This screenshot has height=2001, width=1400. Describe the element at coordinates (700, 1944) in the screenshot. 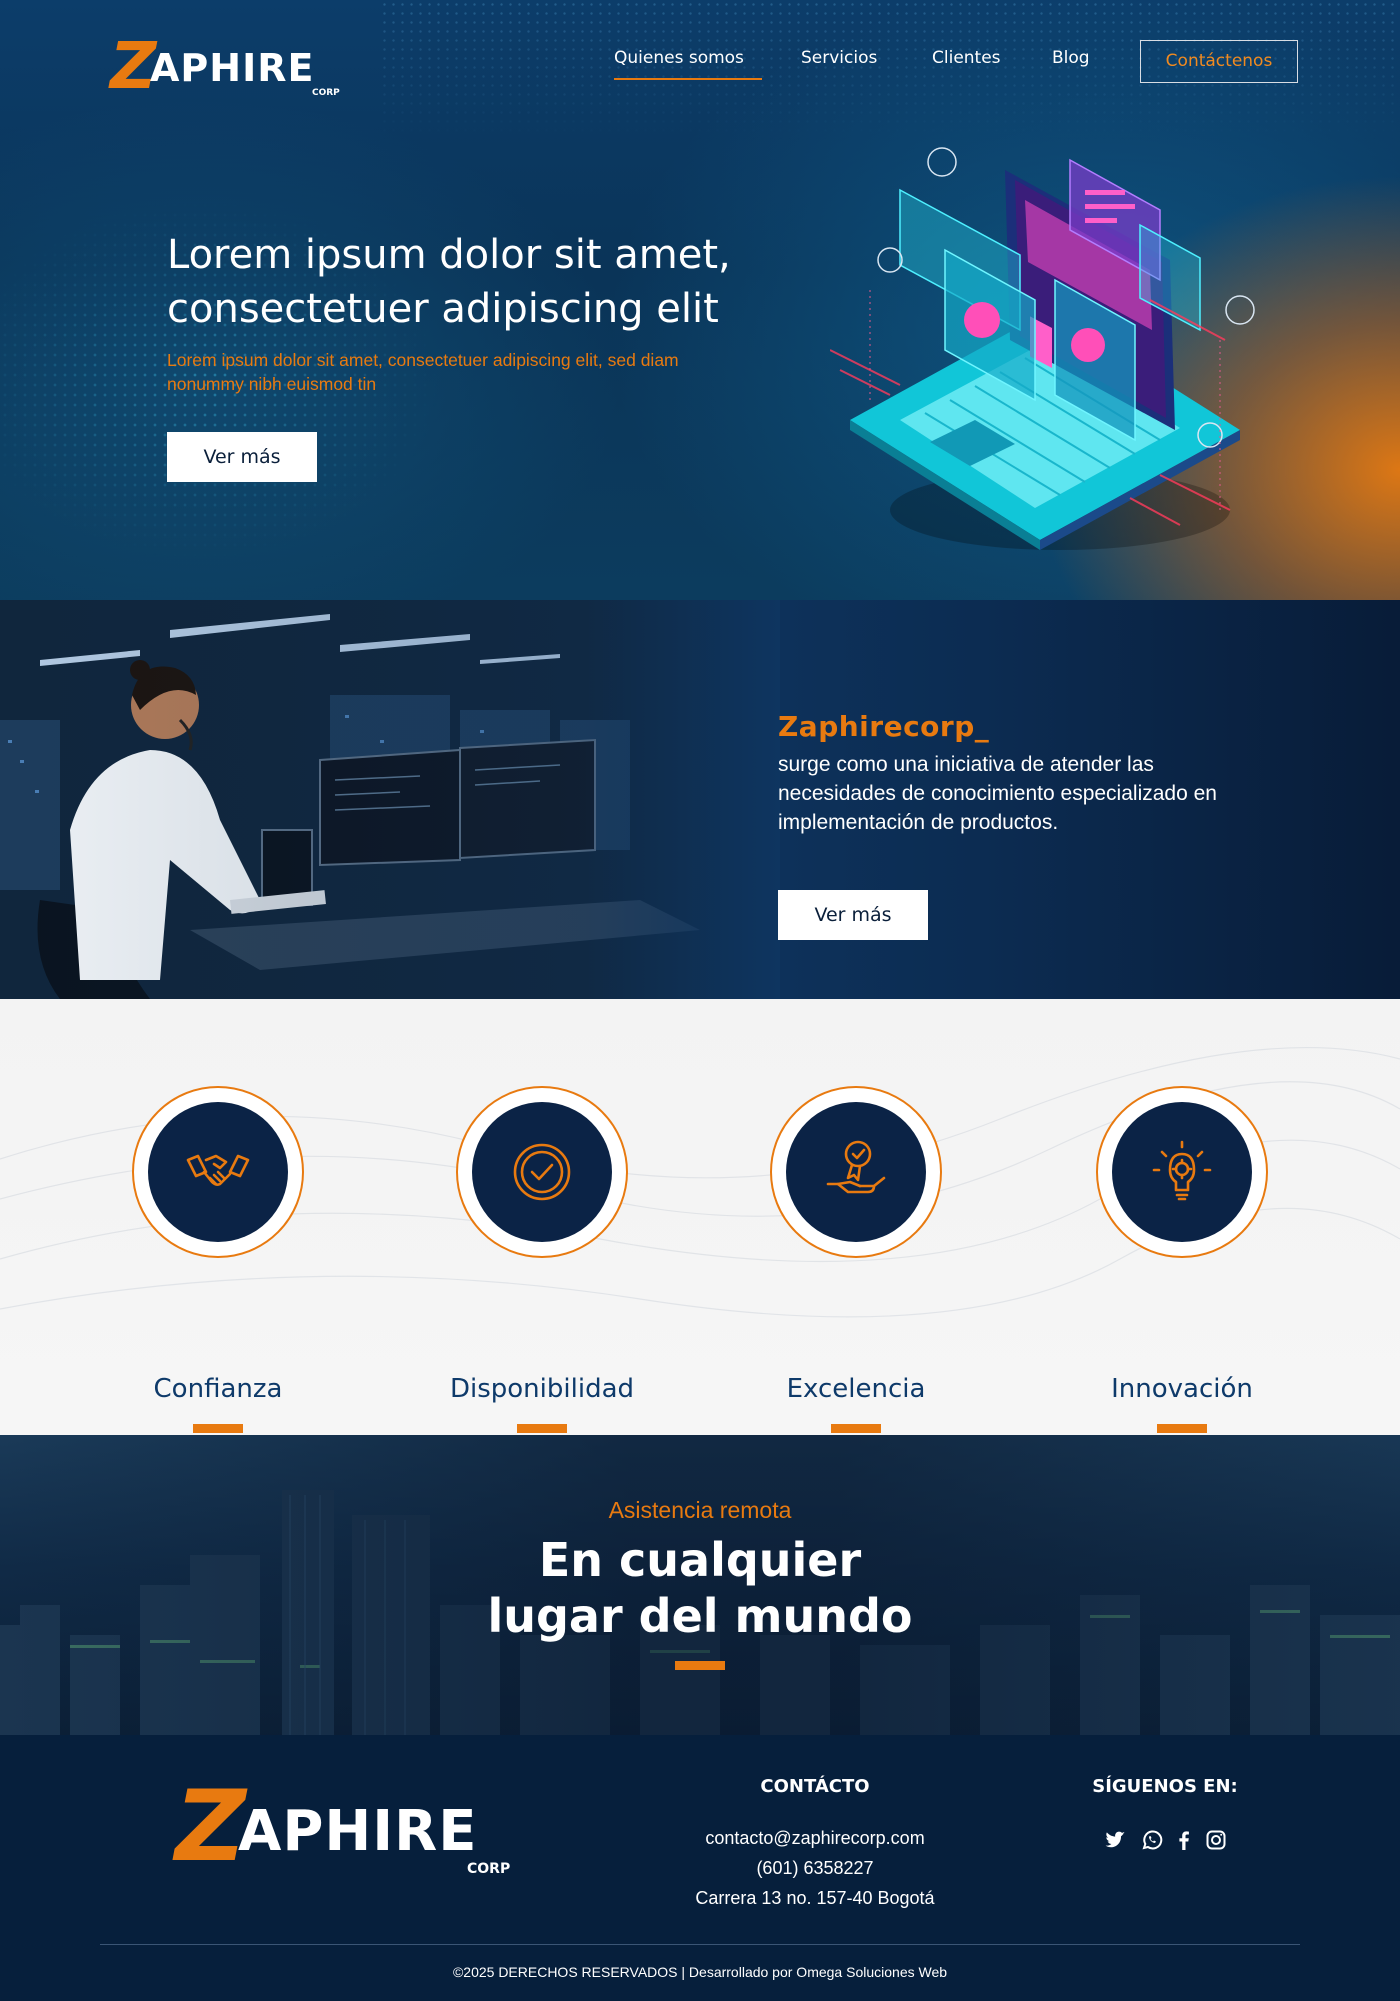

I see `footer-divider` at that location.